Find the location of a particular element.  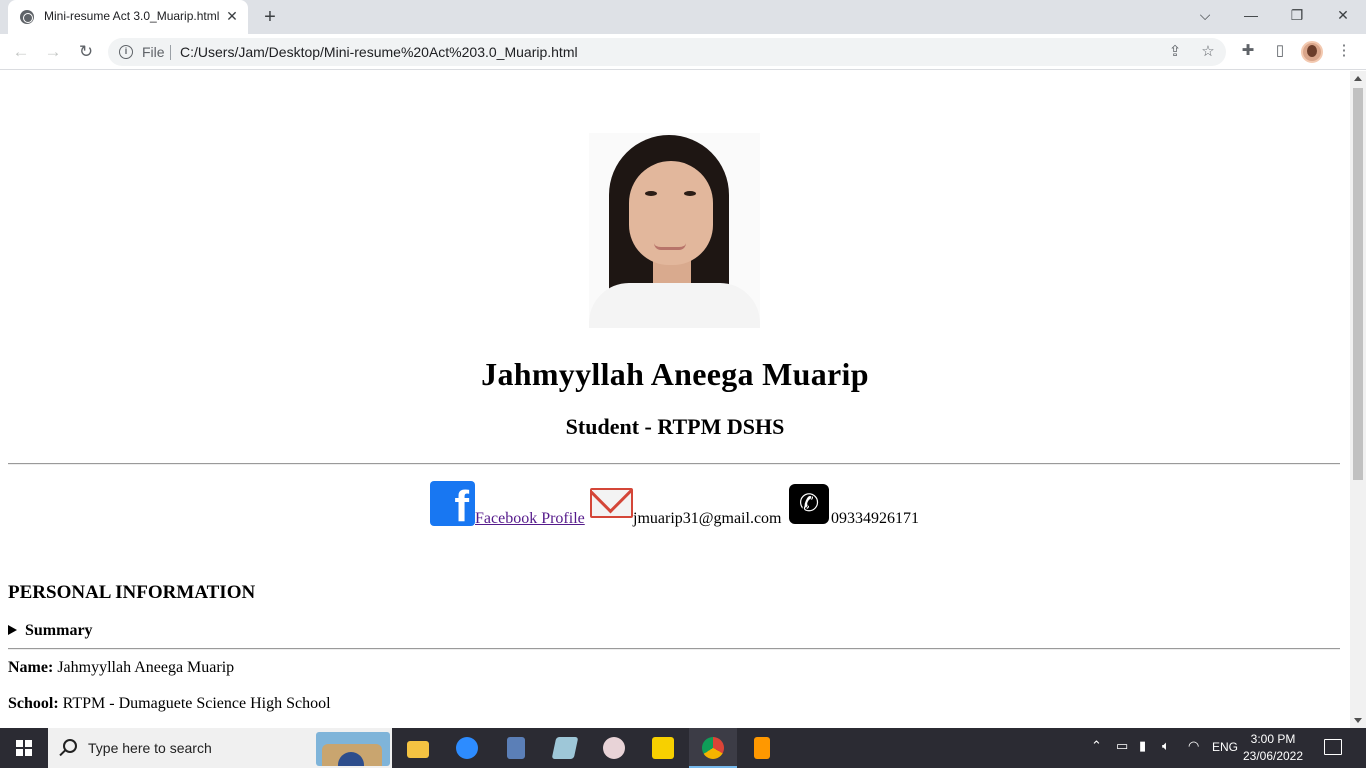

sticky-notes-app is located at coordinates (663, 748).